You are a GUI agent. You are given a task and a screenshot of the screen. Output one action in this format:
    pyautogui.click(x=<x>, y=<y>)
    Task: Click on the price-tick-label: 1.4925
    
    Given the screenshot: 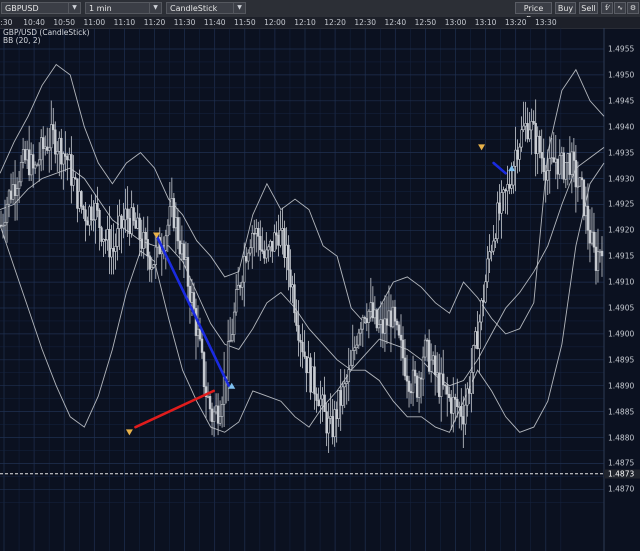 What is the action you would take?
    pyautogui.click(x=621, y=204)
    